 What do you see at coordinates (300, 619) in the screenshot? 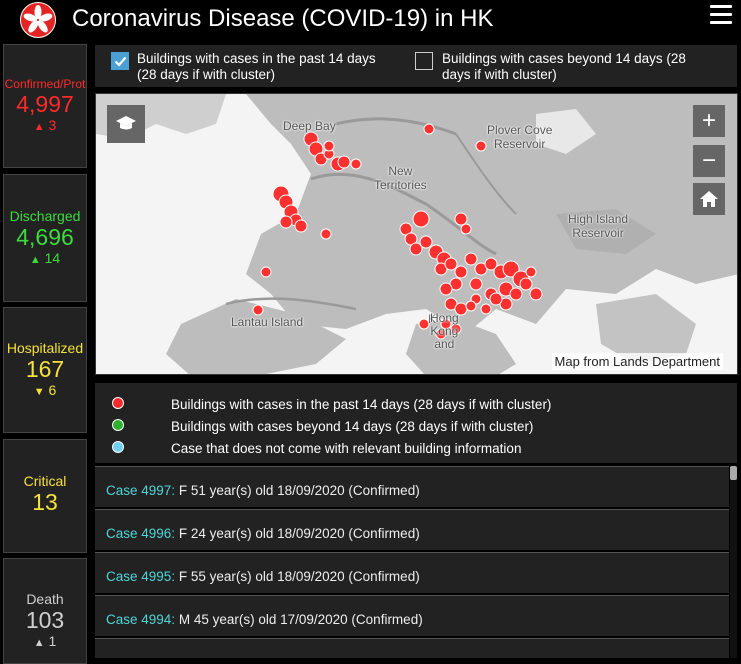
I see `case-detail: M 45 year(s) old 17/09/2020 (Confirmed)` at bounding box center [300, 619].